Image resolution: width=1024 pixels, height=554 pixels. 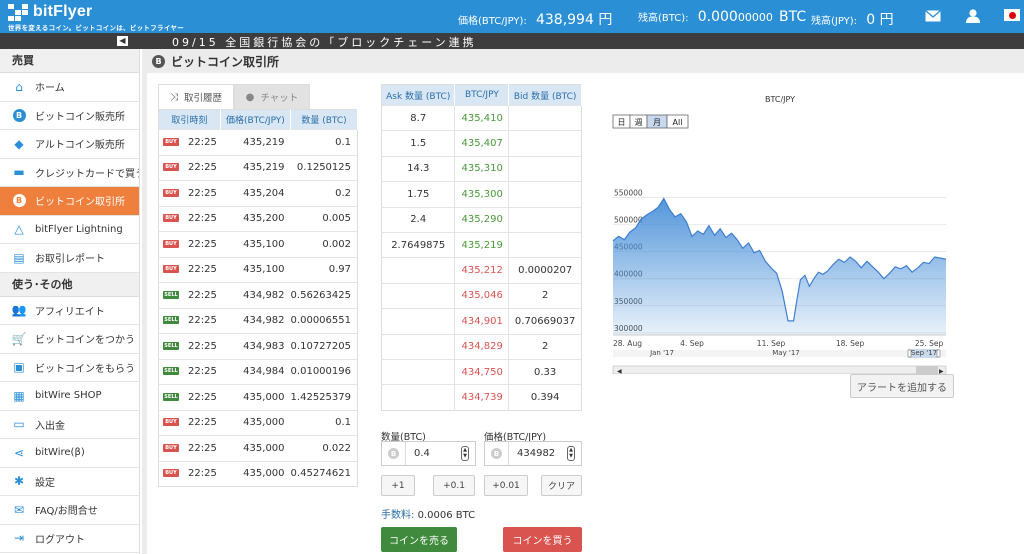 What do you see at coordinates (927, 370) in the screenshot?
I see `chart-scrollbar-thumb` at bounding box center [927, 370].